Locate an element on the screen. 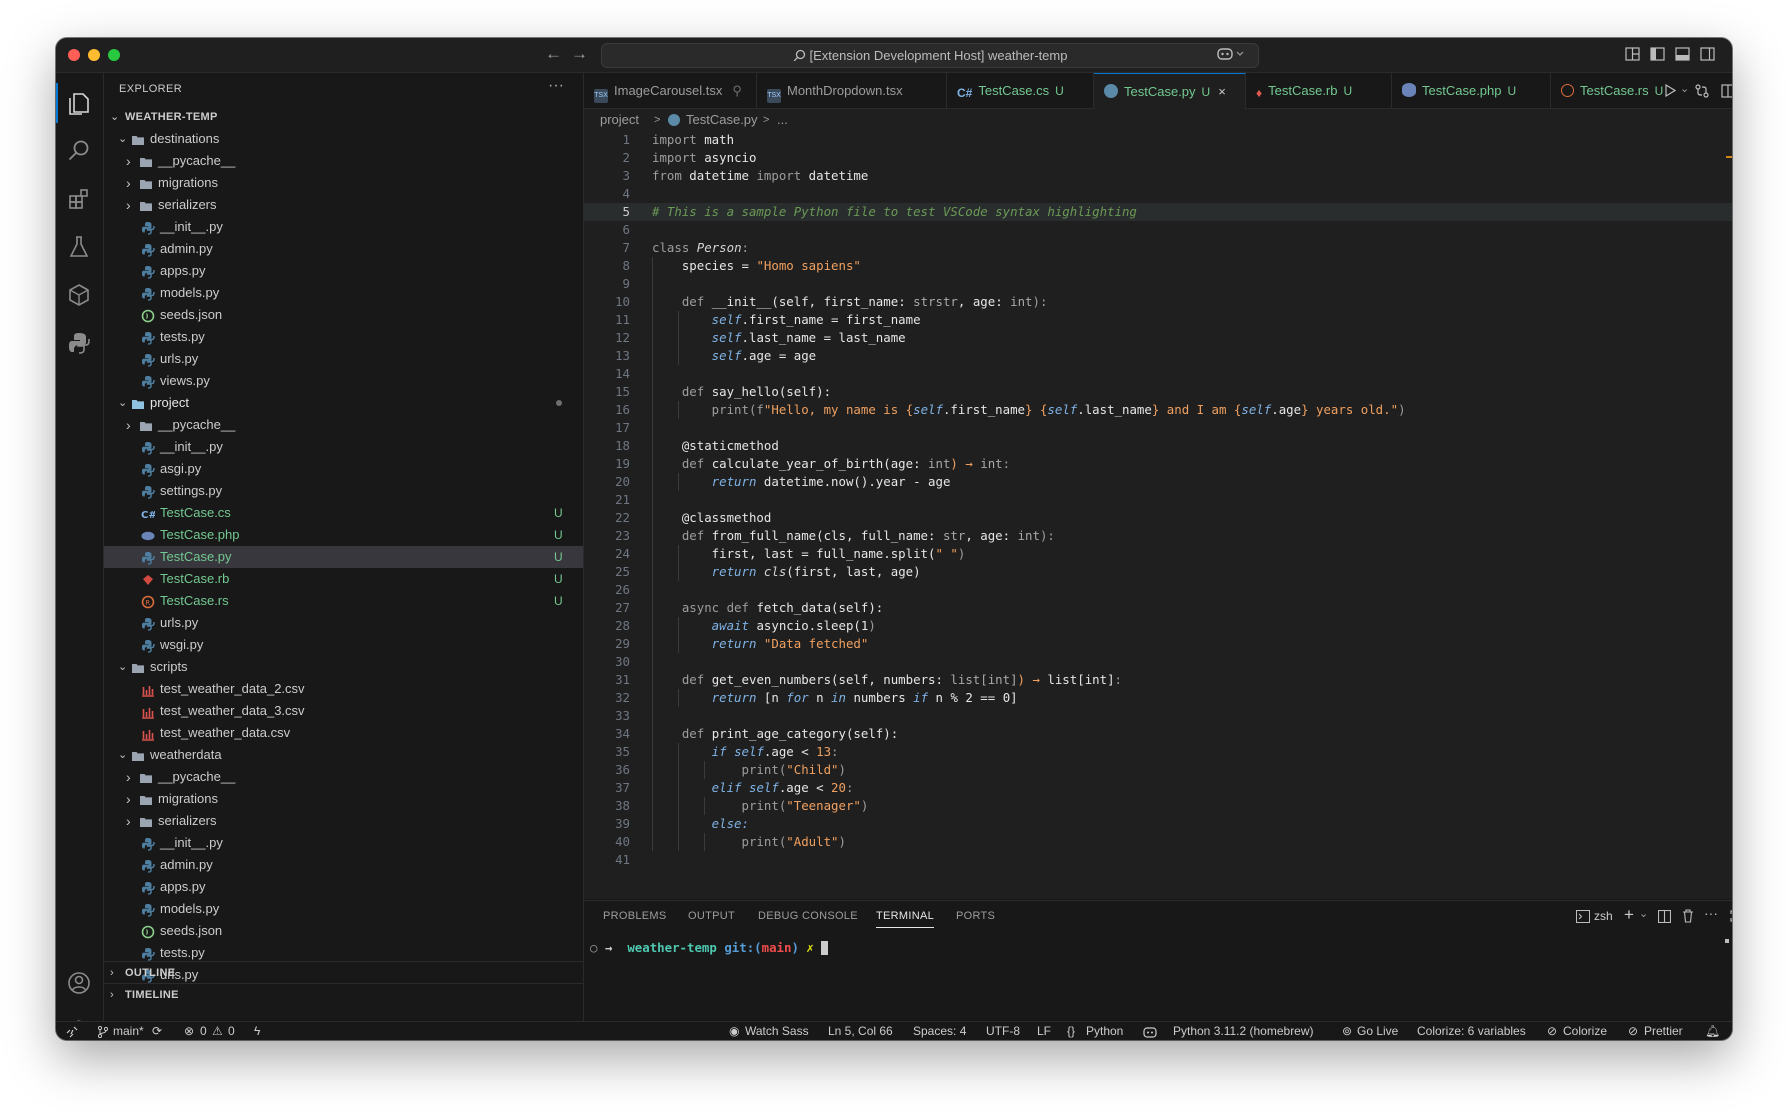  testing-flask-icon is located at coordinates (79, 247).